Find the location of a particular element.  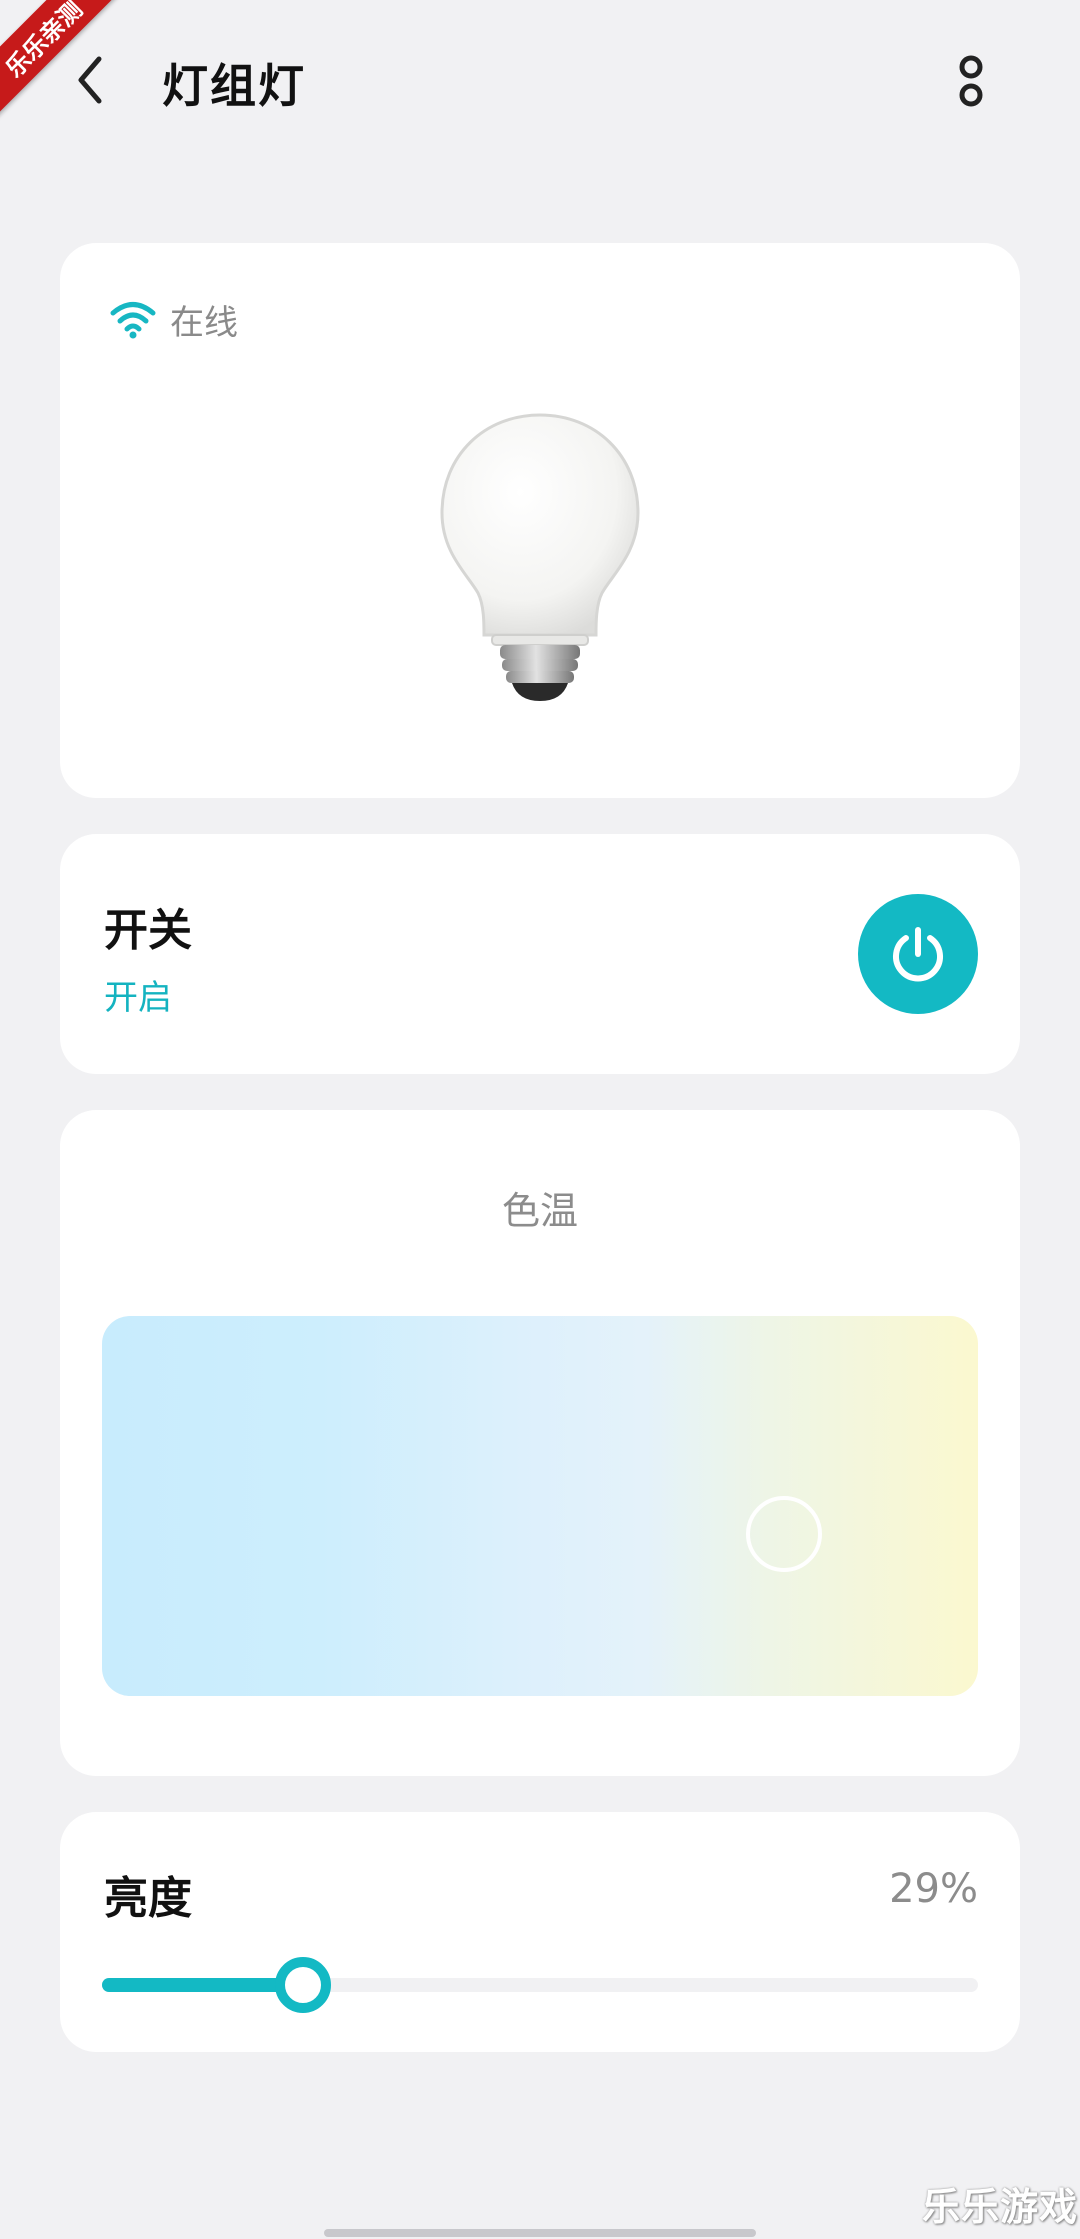

switch-state: 开启 is located at coordinates (138, 998).